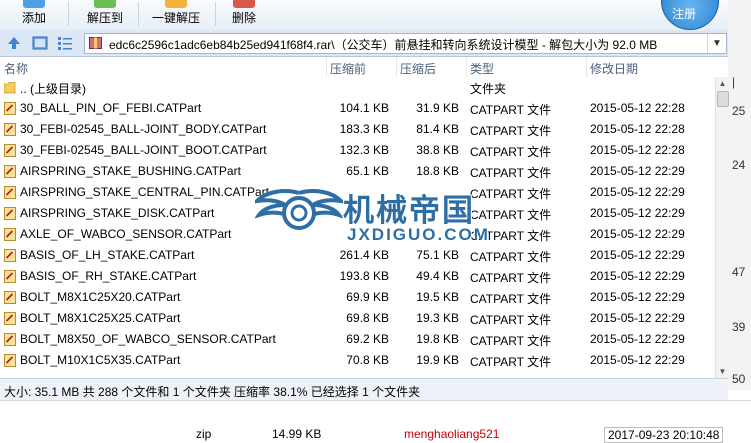 This screenshot has height=443, width=751. I want to click on watermark-title: 机械帝国, so click(409, 210).